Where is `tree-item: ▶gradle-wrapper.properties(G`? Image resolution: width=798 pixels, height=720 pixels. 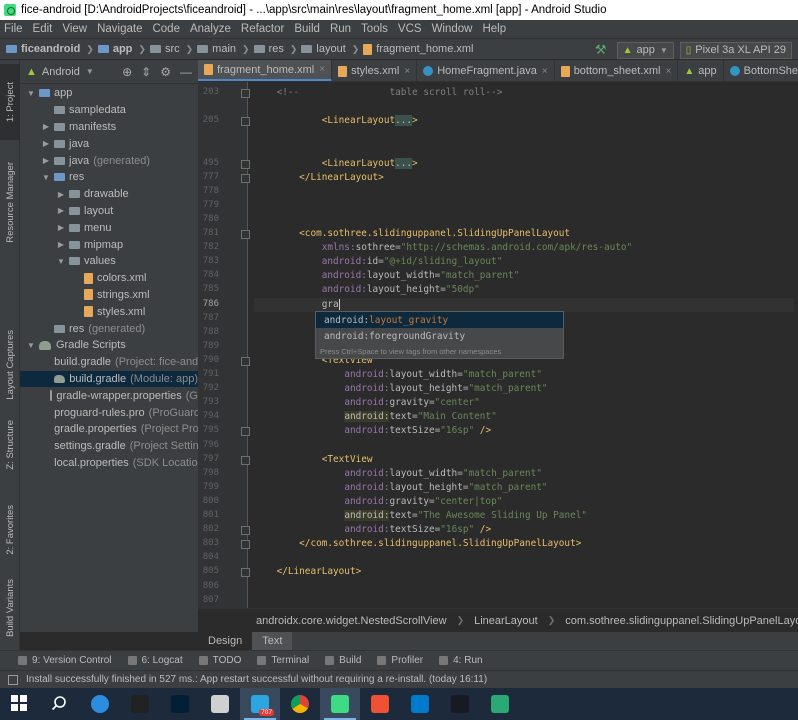 tree-item: ▶gradle-wrapper.properties(G is located at coordinates (109, 395).